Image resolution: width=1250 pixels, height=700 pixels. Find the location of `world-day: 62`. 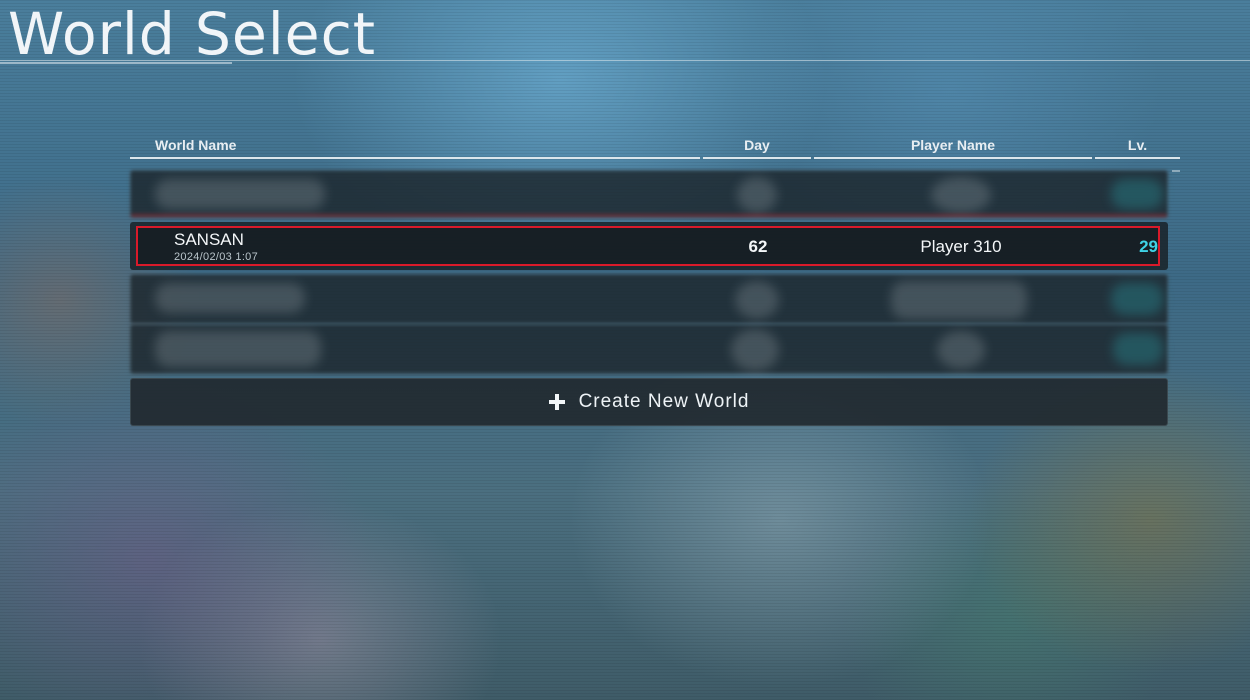

world-day: 62 is located at coordinates (758, 246).